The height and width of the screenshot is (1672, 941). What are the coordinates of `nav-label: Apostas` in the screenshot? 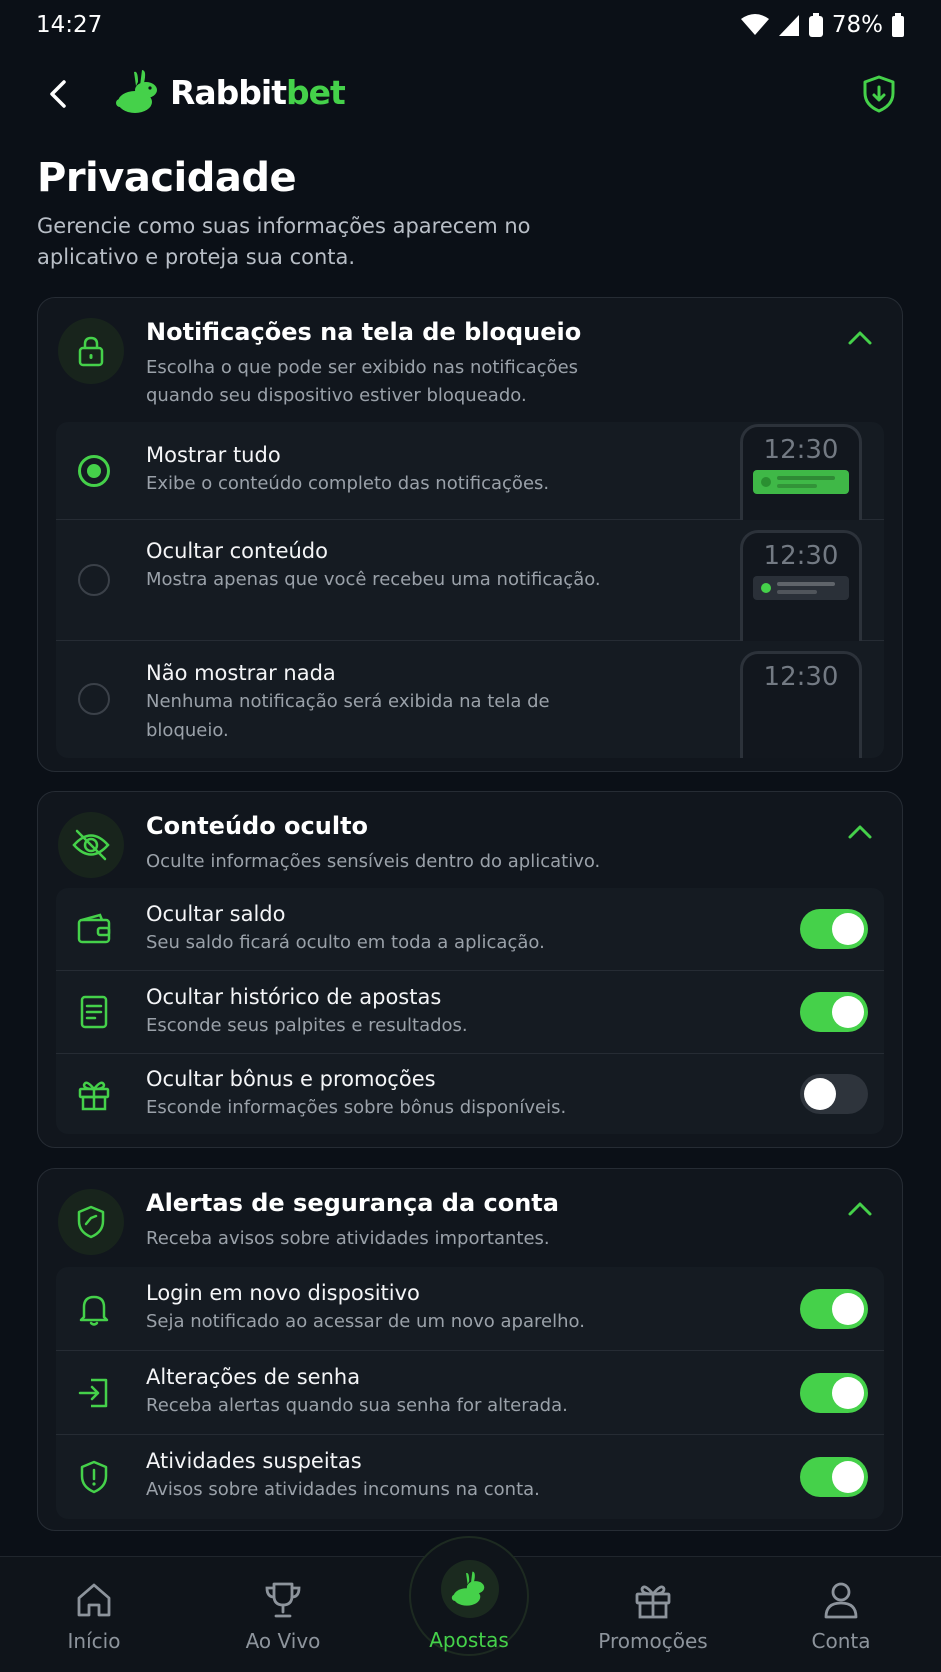 It's located at (469, 1640).